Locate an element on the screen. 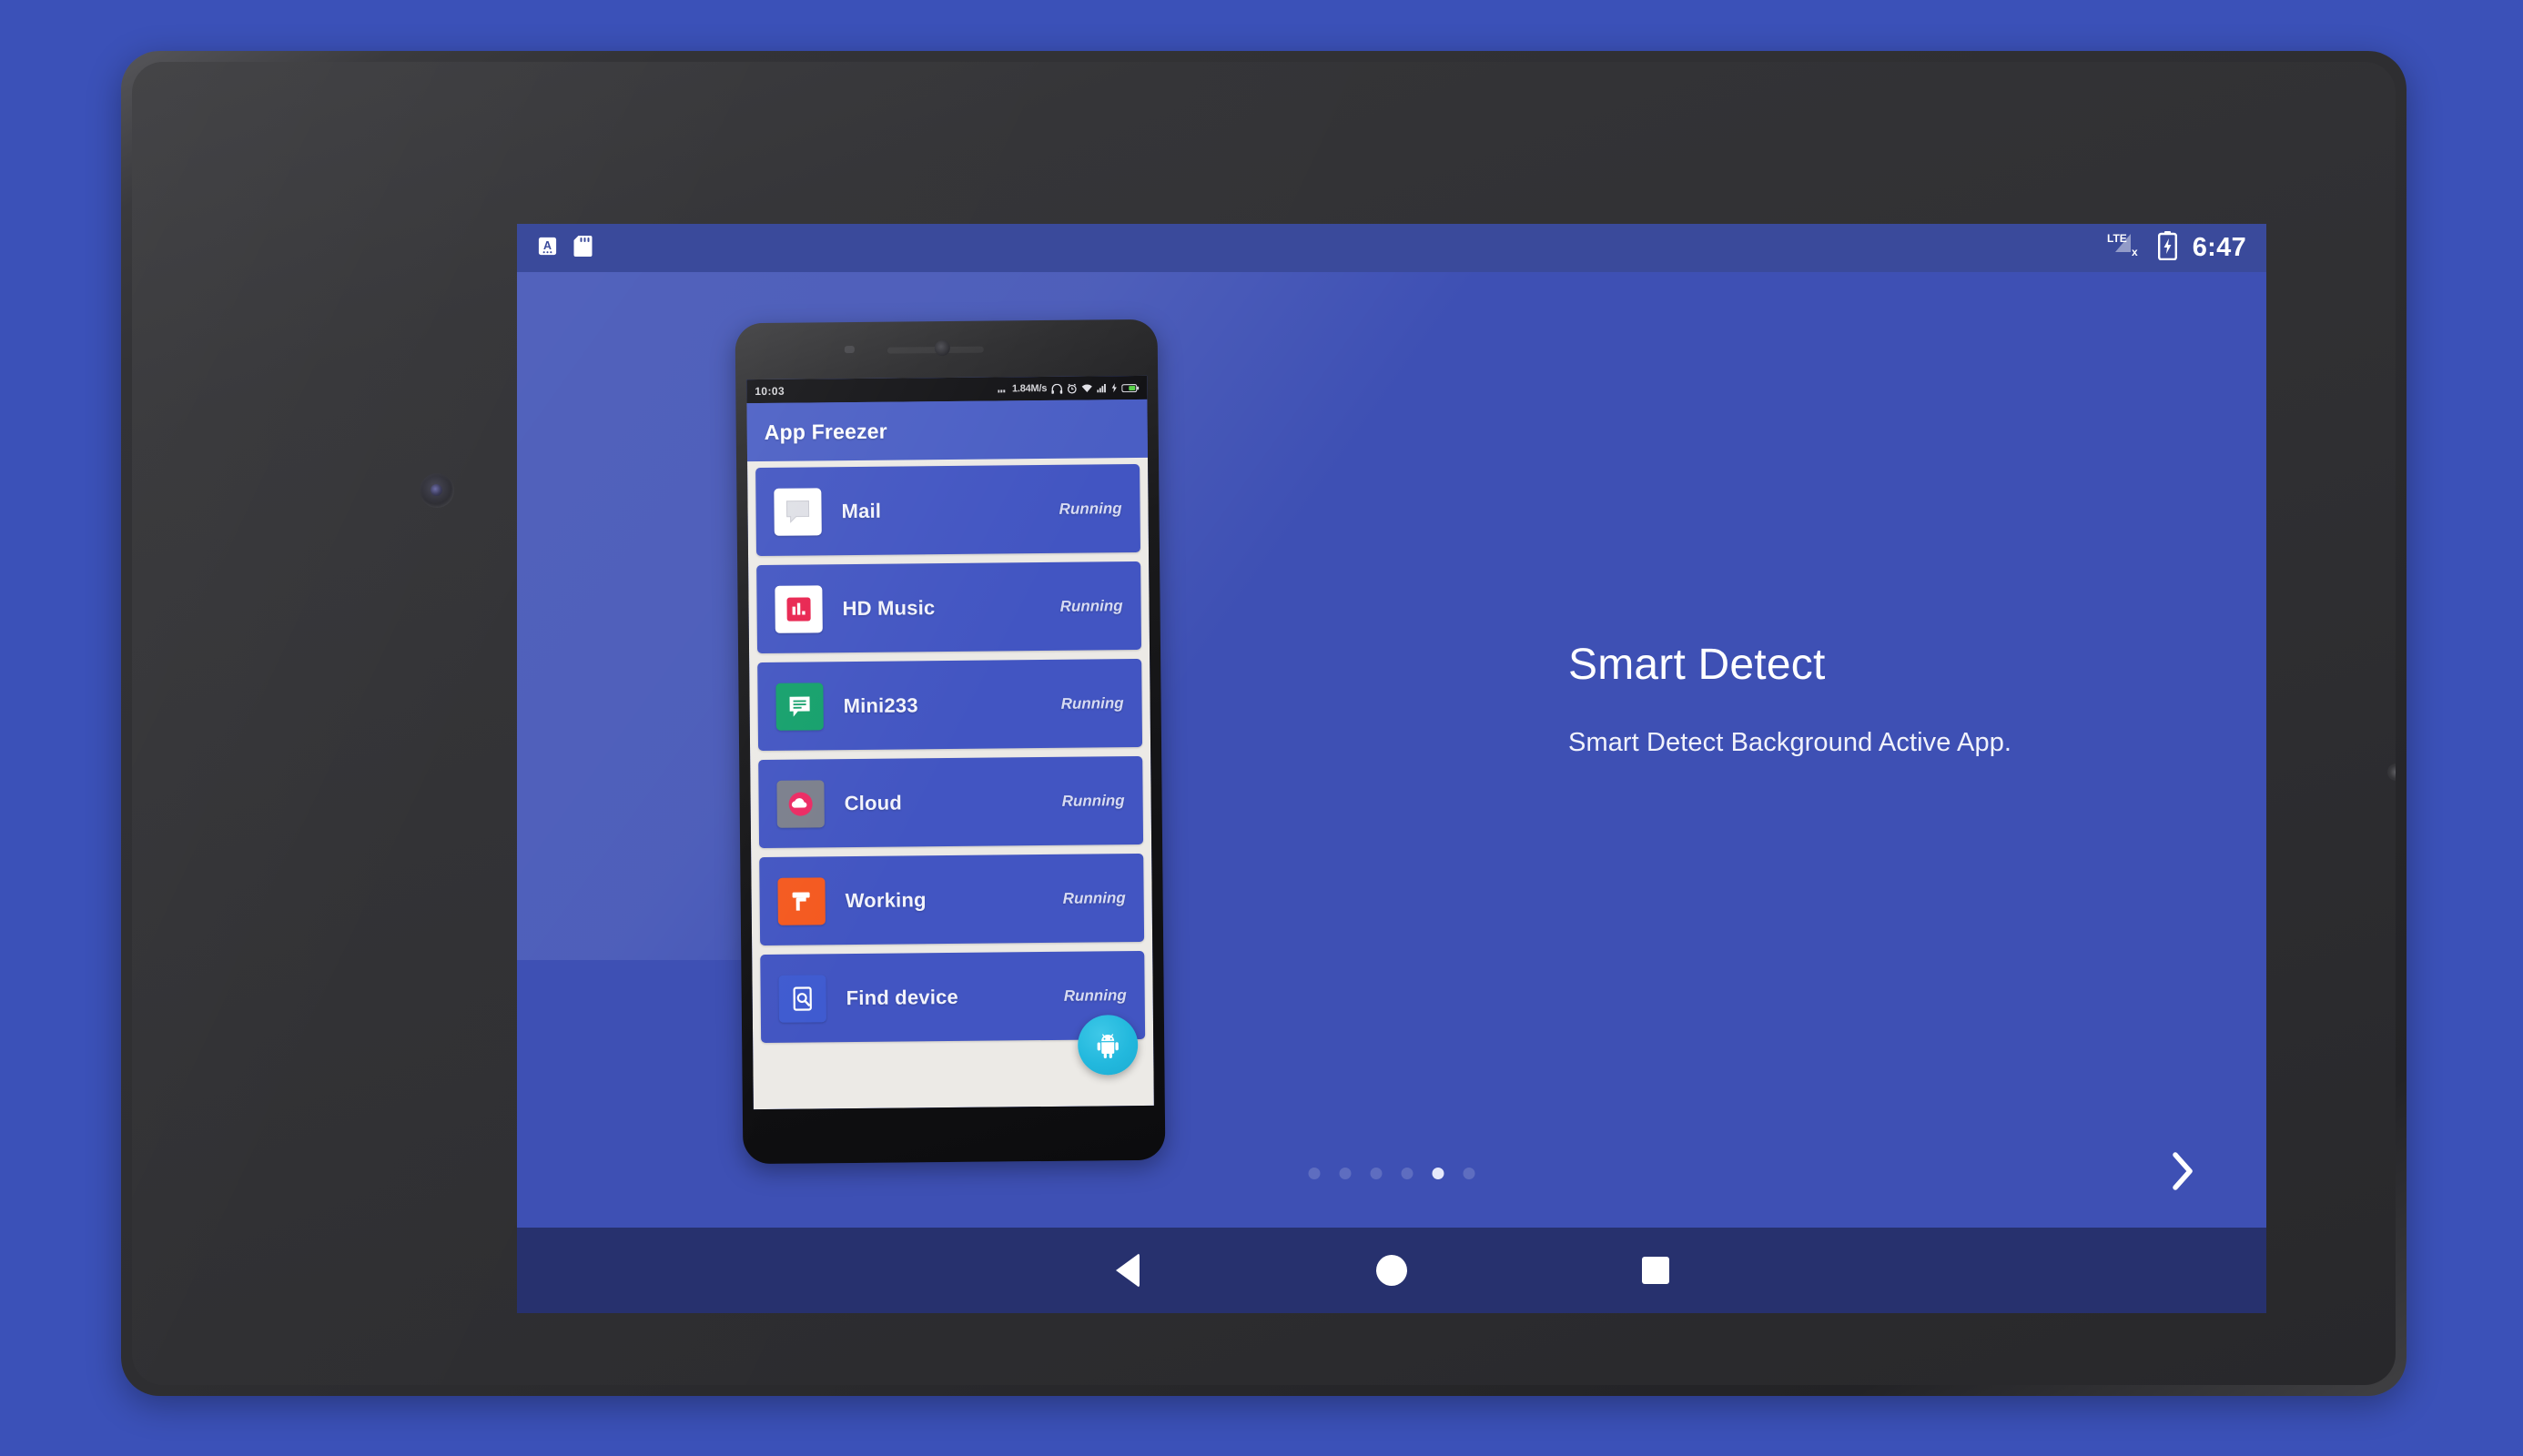 Image resolution: width=2523 pixels, height=1456 pixels. app-name: Mini233 is located at coordinates (881, 705).